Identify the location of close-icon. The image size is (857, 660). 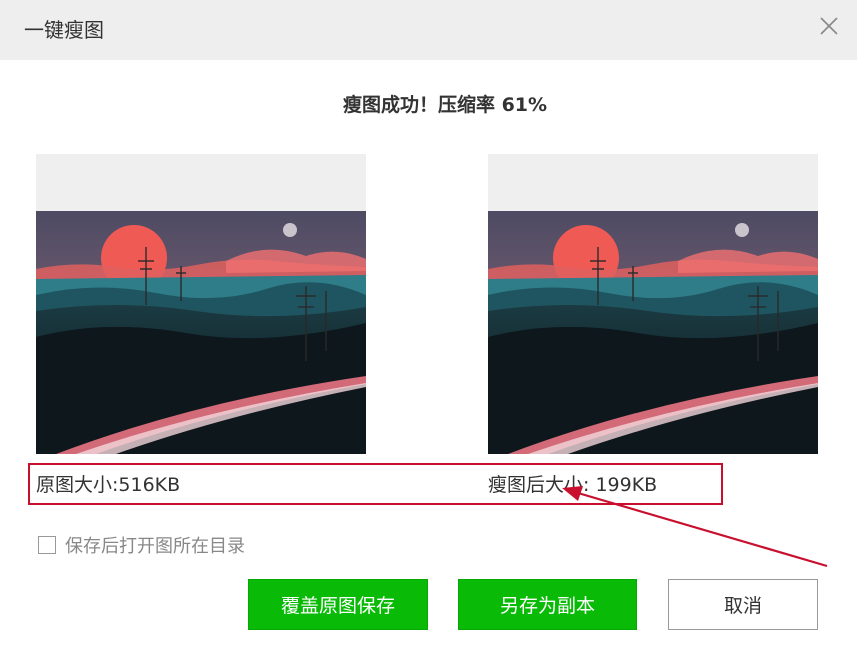
(829, 26).